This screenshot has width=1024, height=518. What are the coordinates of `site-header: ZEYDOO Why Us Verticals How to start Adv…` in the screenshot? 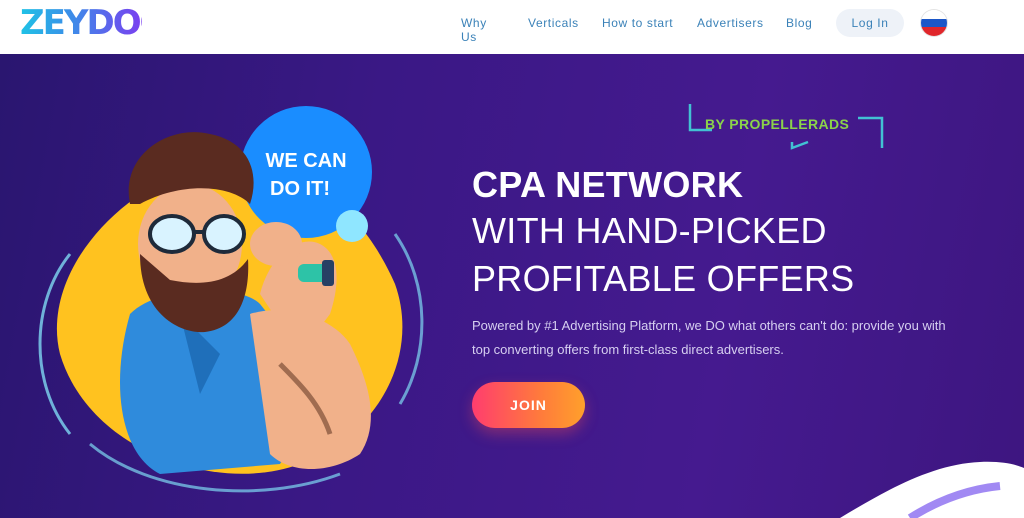 It's located at (512, 27).